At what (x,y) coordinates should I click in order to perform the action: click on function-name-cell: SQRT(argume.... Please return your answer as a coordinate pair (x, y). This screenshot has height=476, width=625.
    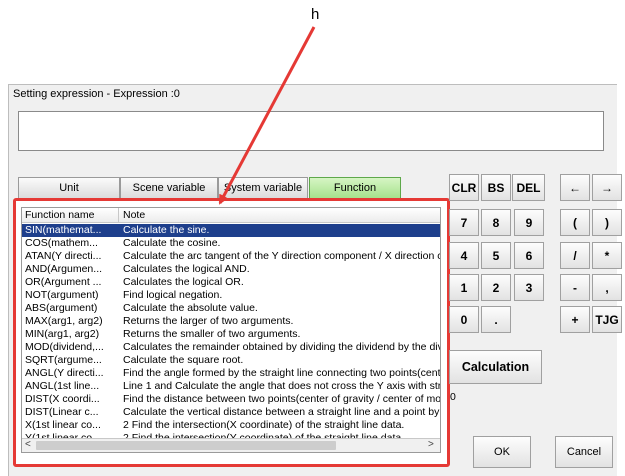
    Looking at the image, I should click on (63, 360).